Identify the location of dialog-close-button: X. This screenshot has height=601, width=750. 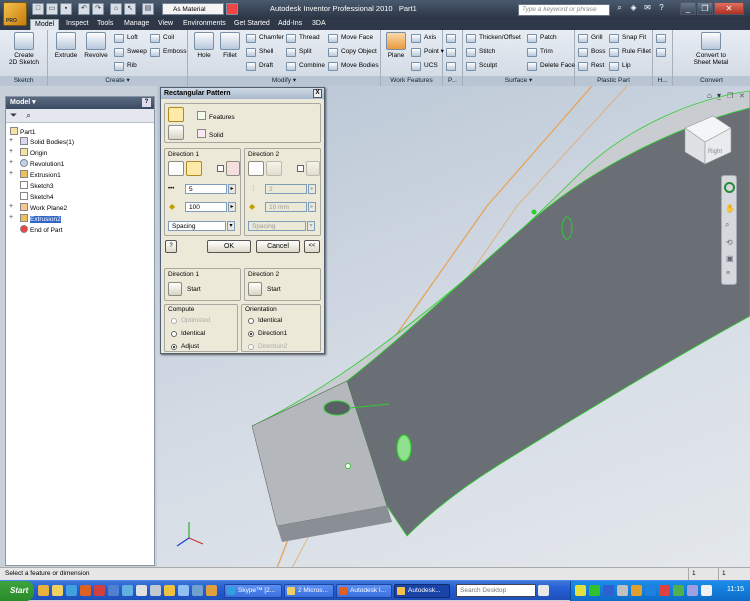
(317, 93).